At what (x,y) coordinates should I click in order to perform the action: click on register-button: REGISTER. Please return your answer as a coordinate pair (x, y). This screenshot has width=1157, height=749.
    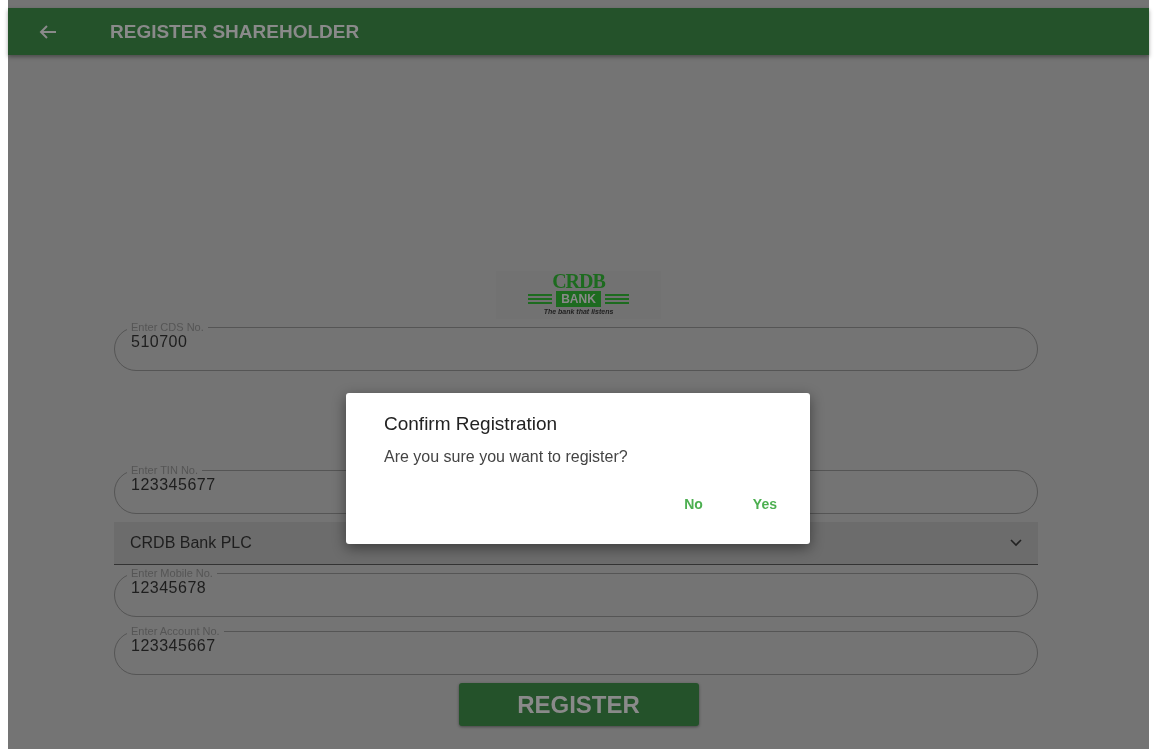
    Looking at the image, I should click on (578, 704).